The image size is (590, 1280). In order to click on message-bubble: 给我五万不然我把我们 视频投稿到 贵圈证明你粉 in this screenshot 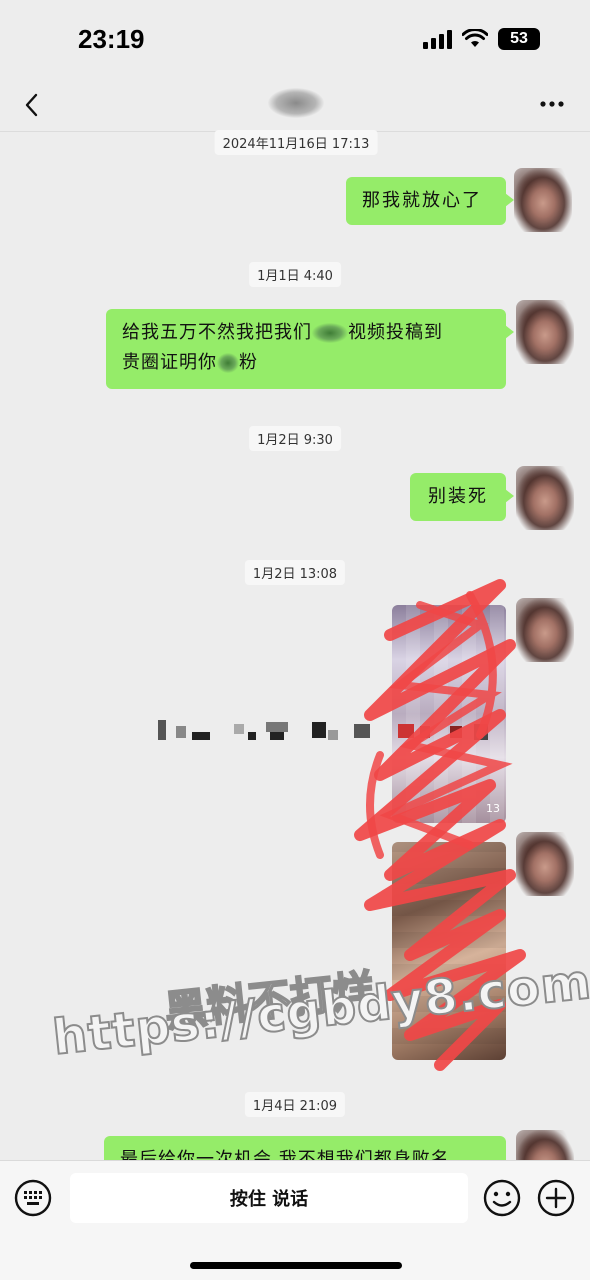, I will do `click(310, 349)`.